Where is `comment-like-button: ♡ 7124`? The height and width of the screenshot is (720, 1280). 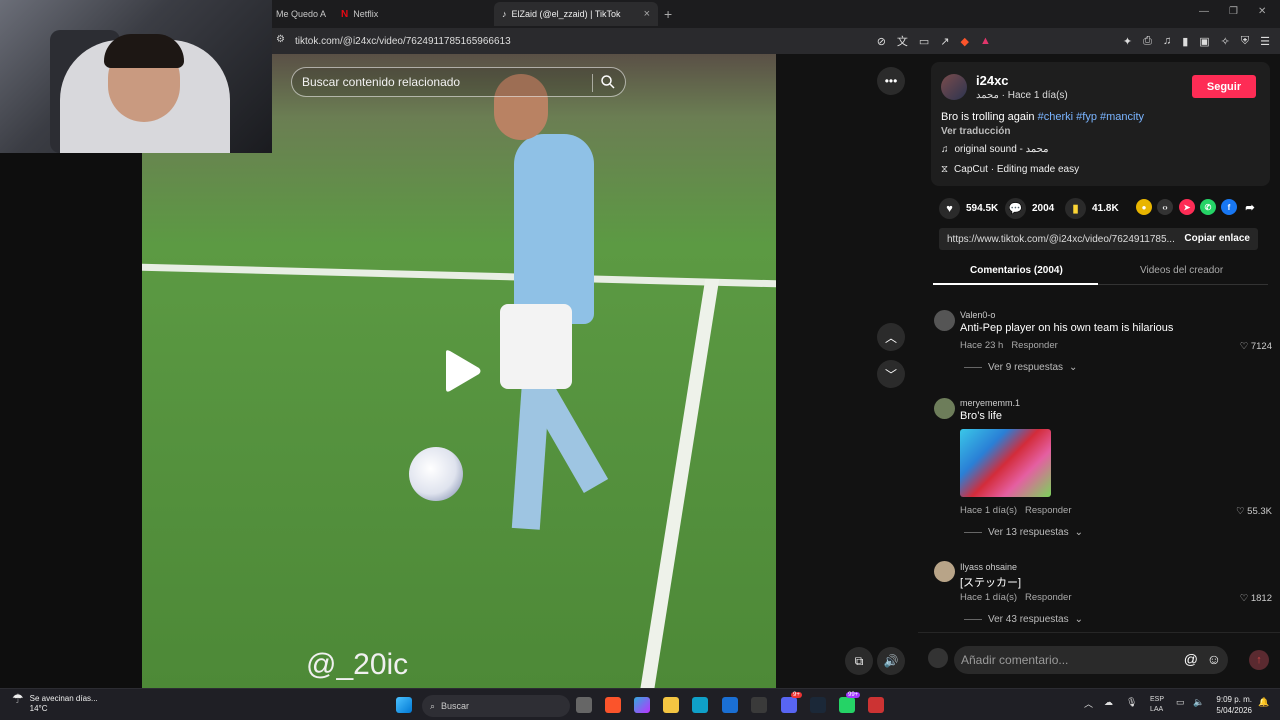 comment-like-button: ♡ 7124 is located at coordinates (1256, 346).